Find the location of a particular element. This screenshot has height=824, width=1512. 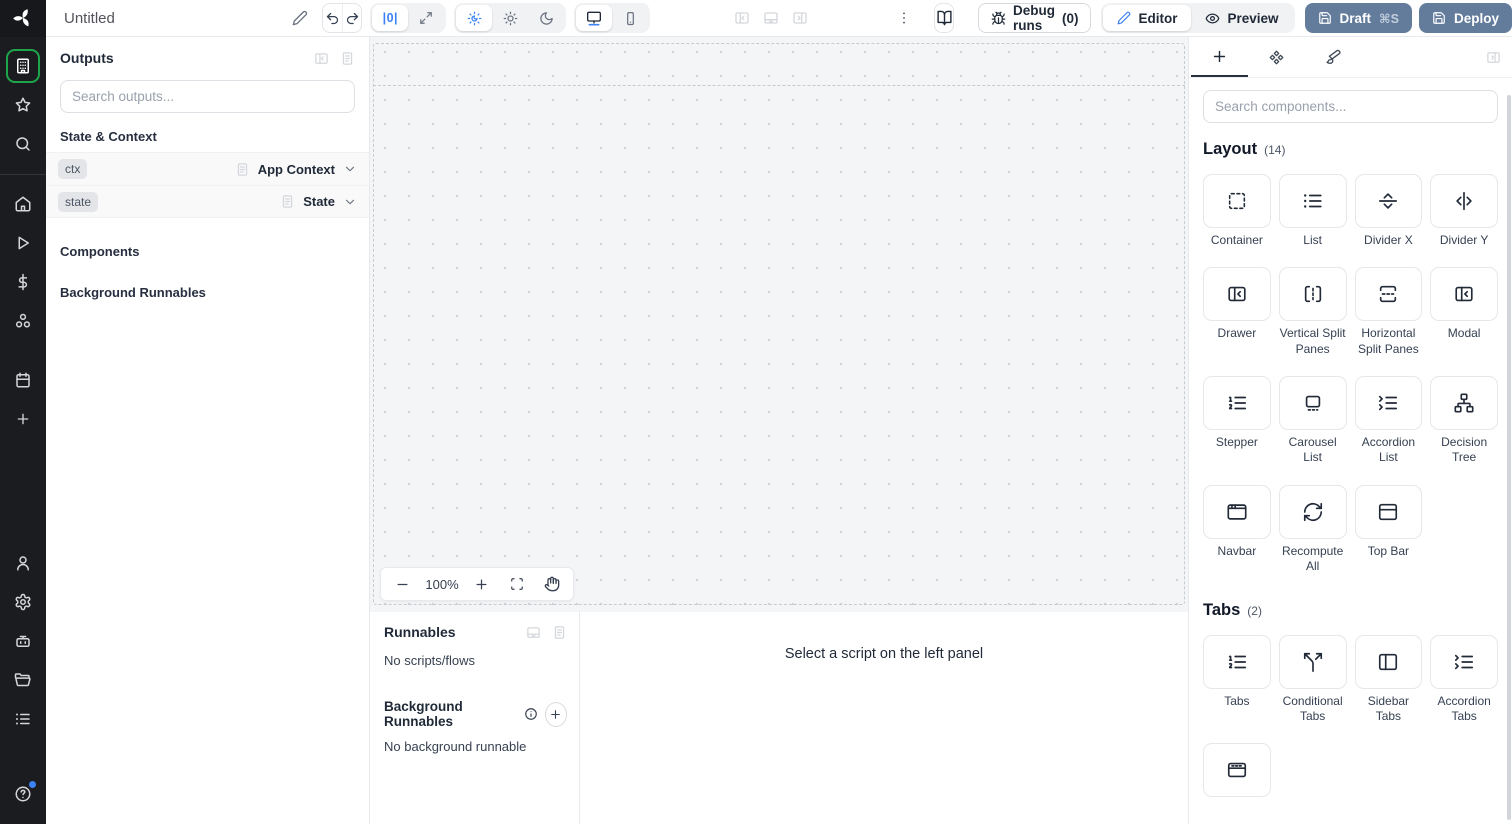

panel-left-toggle-icon is located at coordinates (742, 18).